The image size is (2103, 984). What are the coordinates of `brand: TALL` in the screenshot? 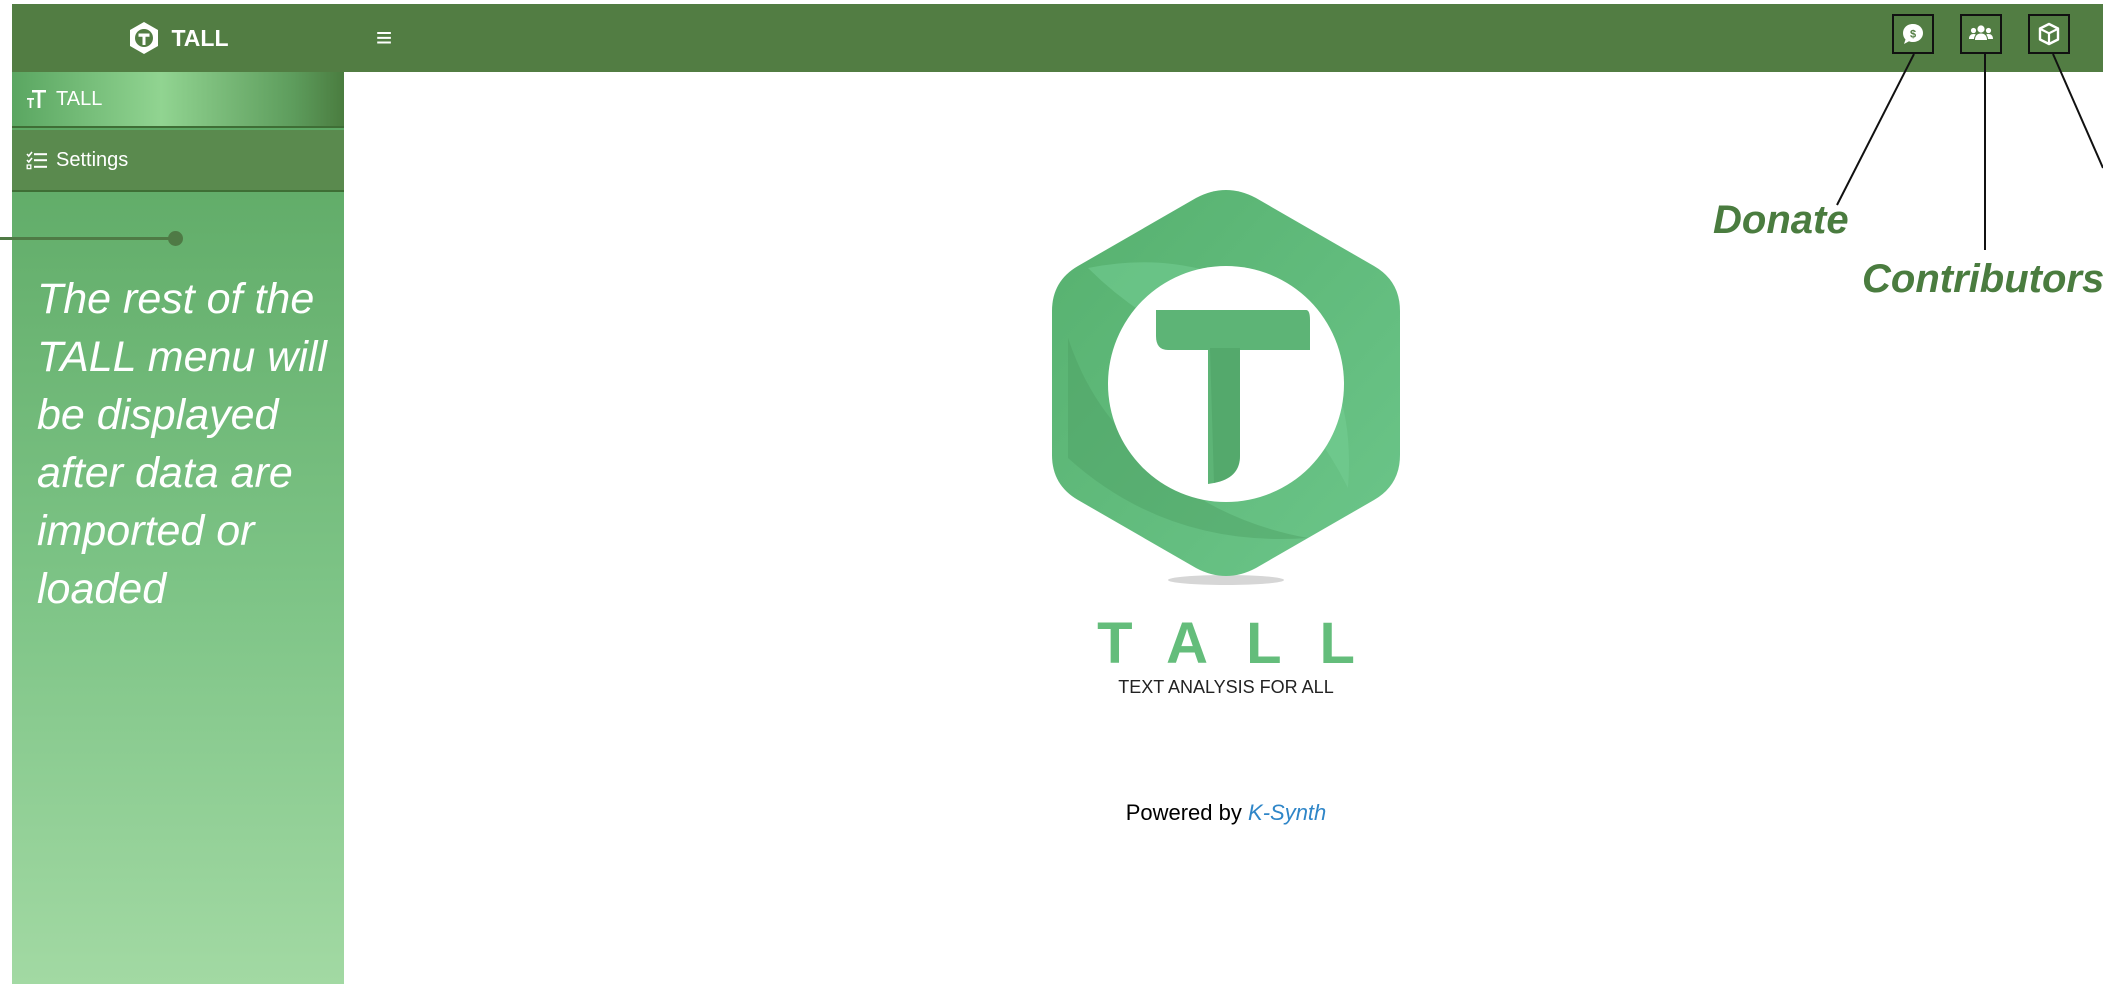 It's located at (178, 38).